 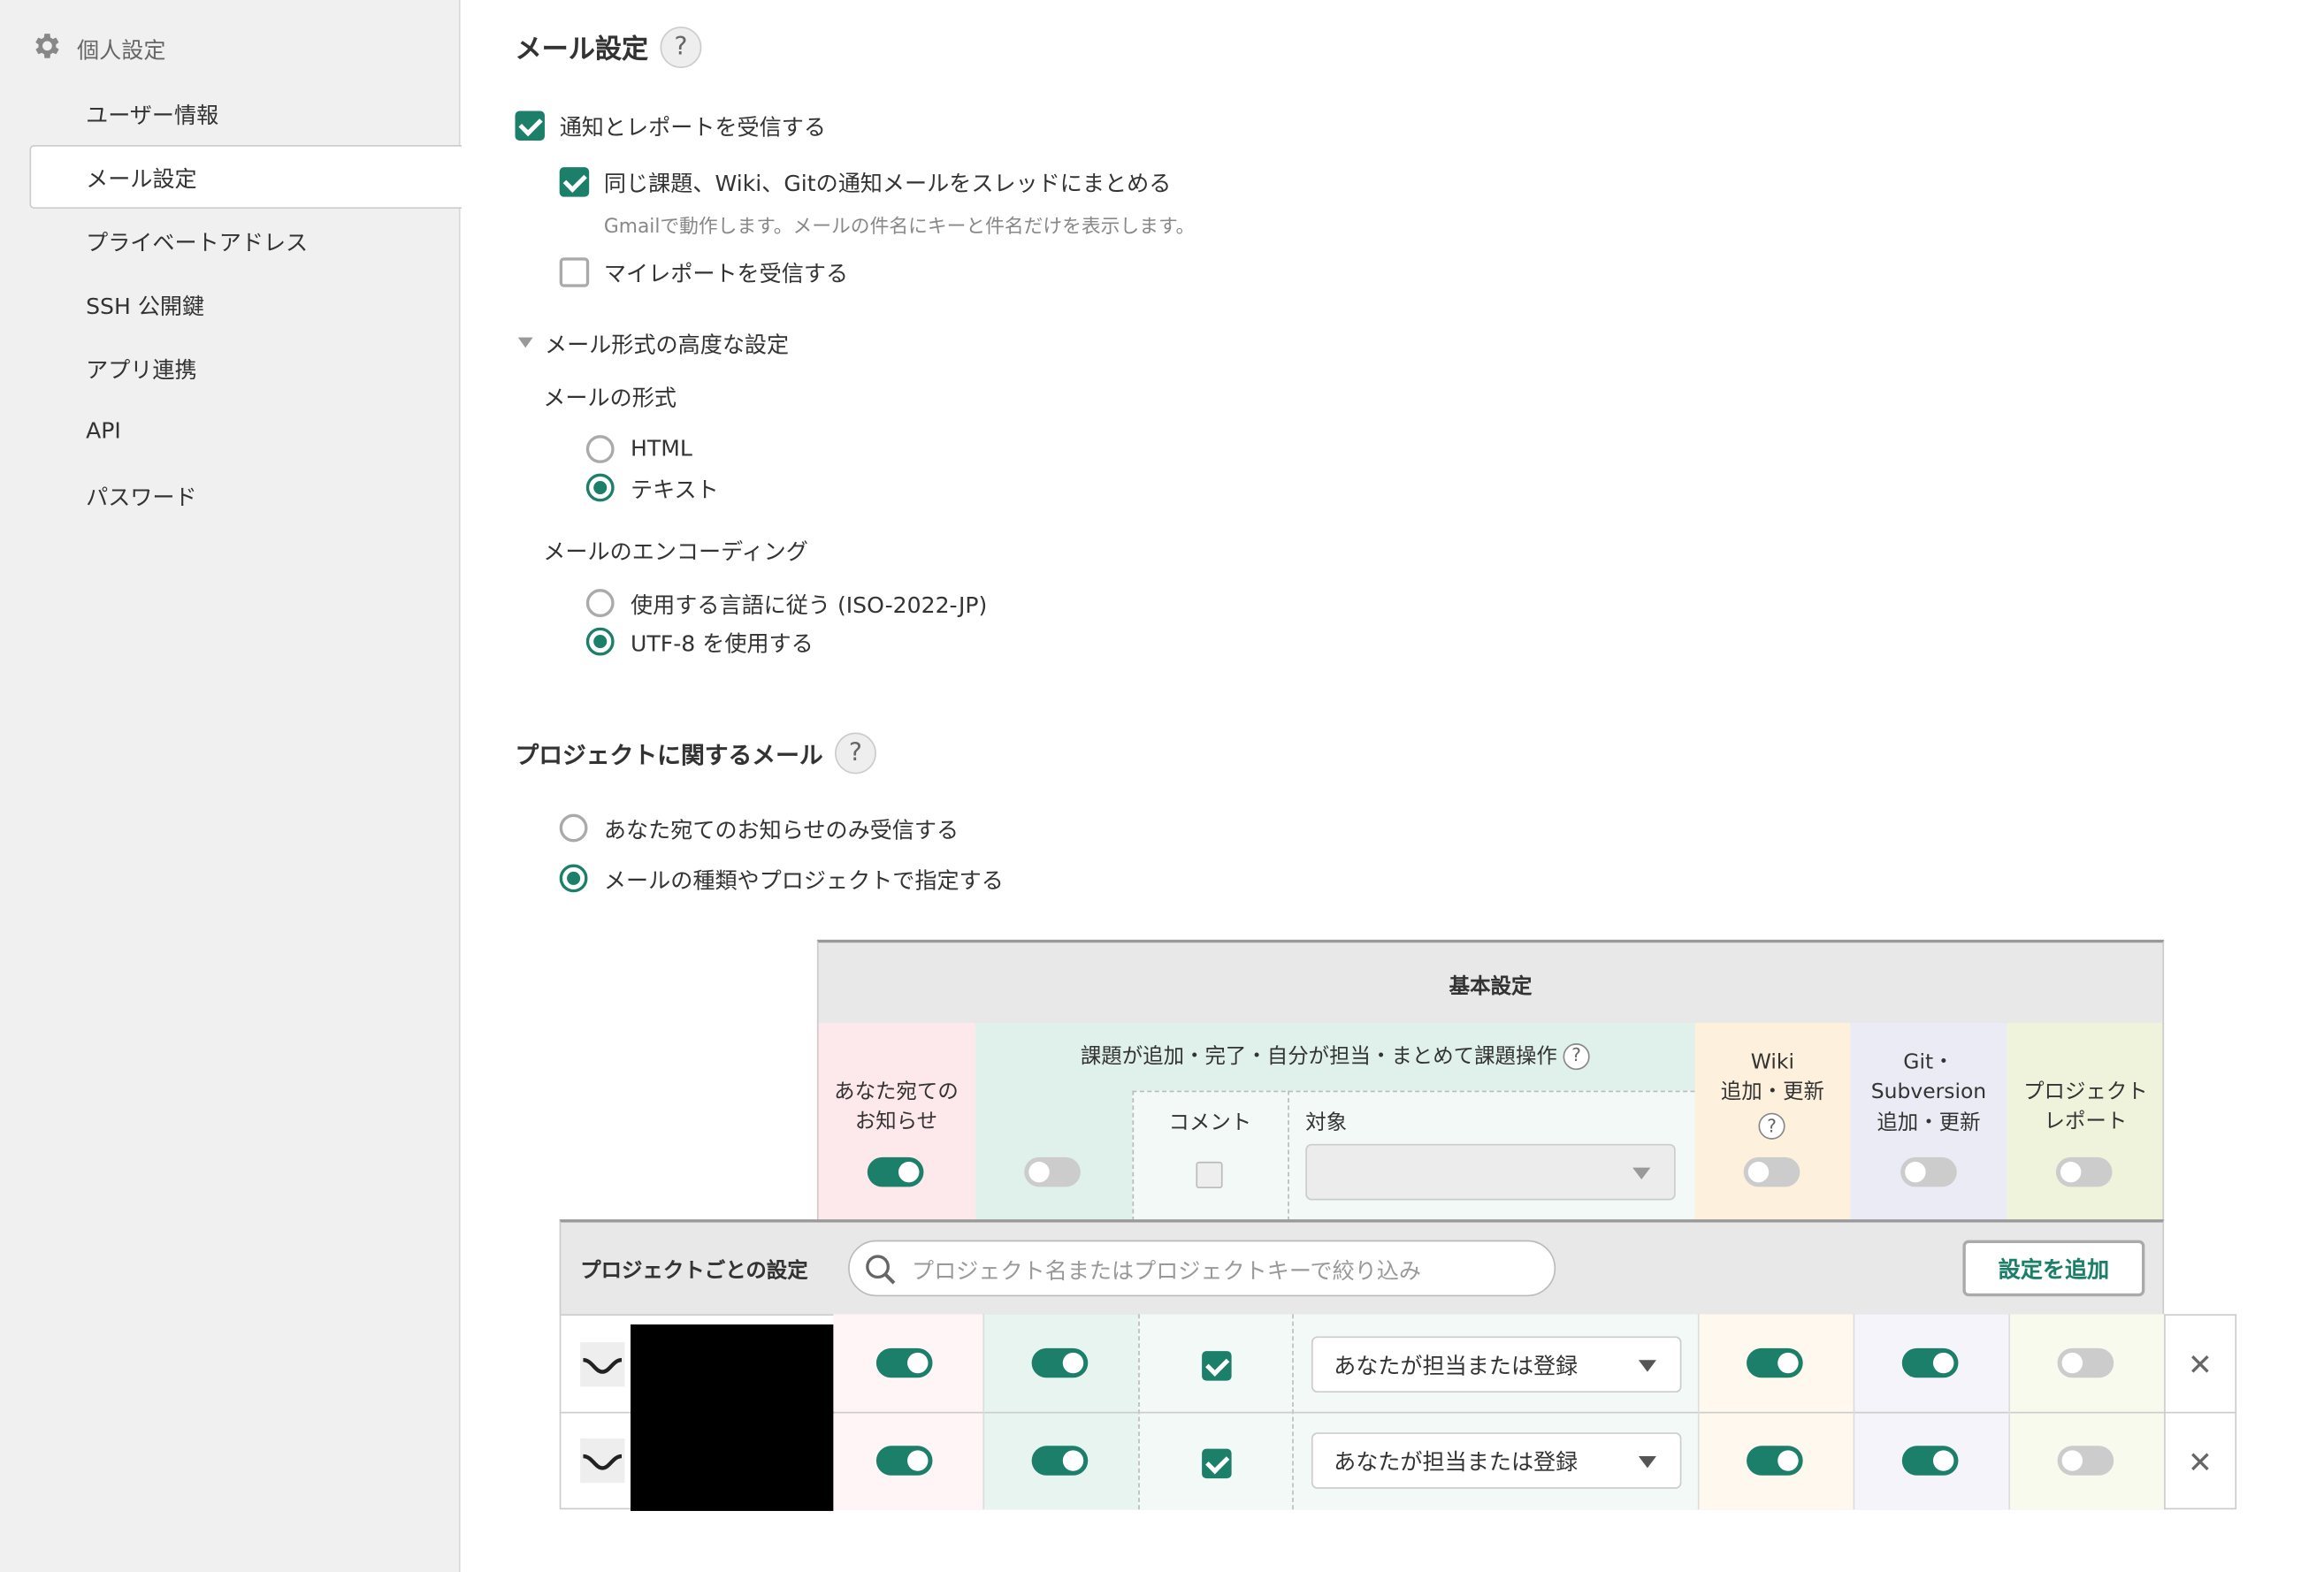 What do you see at coordinates (573, 879) in the screenshot?
I see `project-mail-custom-radio` at bounding box center [573, 879].